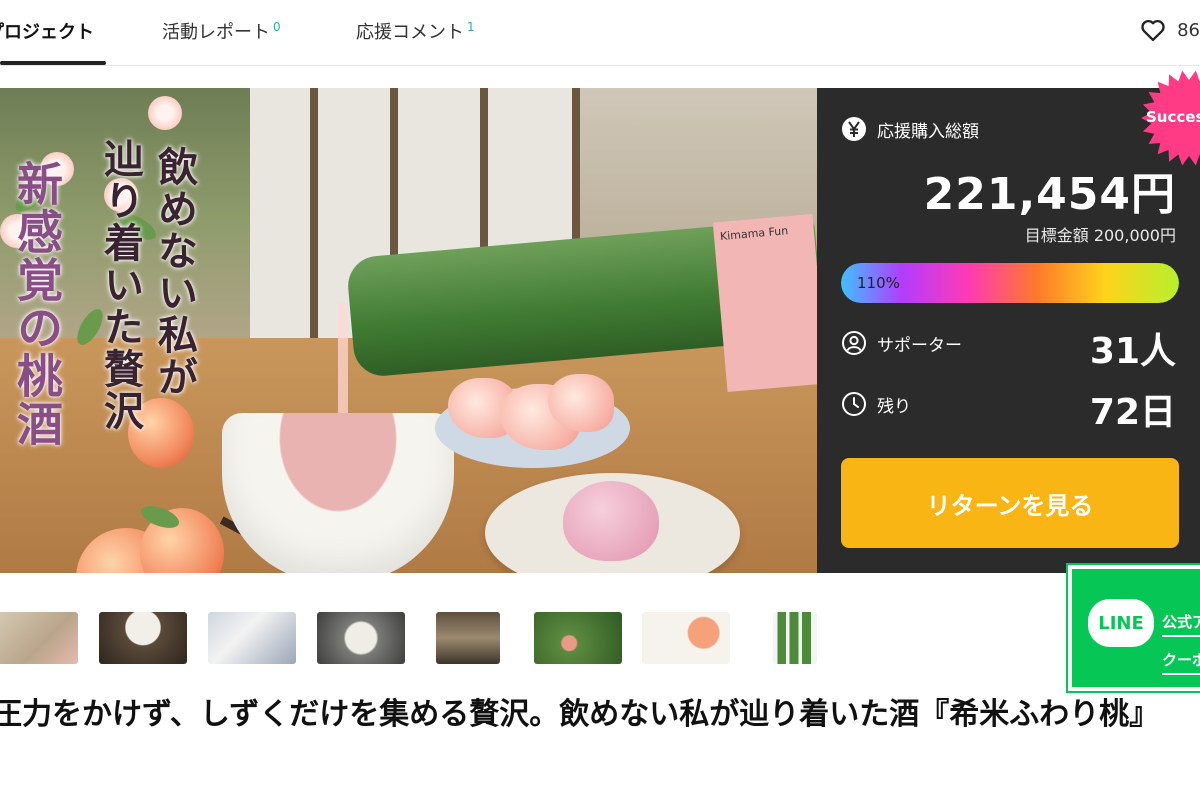 The height and width of the screenshot is (800, 1200). Describe the element at coordinates (611, 521) in the screenshot. I see `hero-wagashi` at that location.